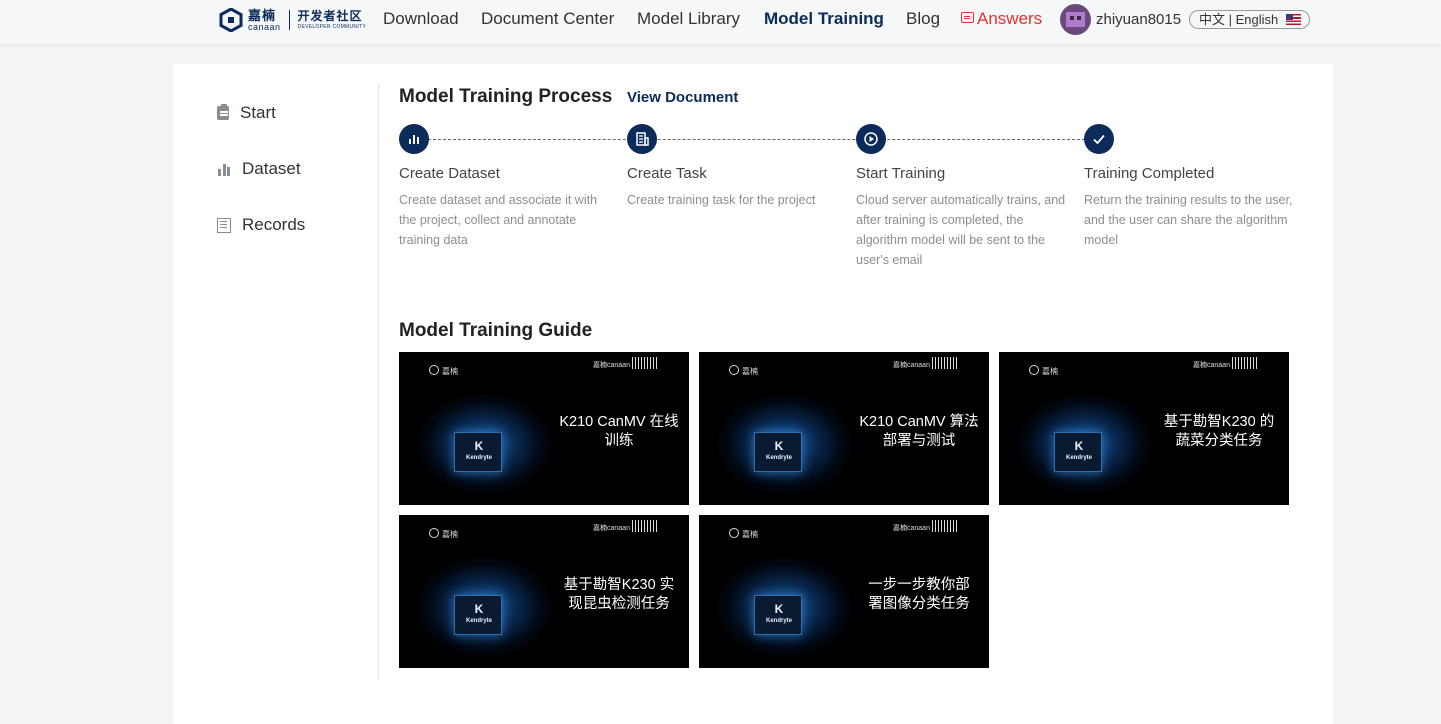  Describe the element at coordinates (421, 19) in the screenshot. I see `nav-download: Download` at that location.